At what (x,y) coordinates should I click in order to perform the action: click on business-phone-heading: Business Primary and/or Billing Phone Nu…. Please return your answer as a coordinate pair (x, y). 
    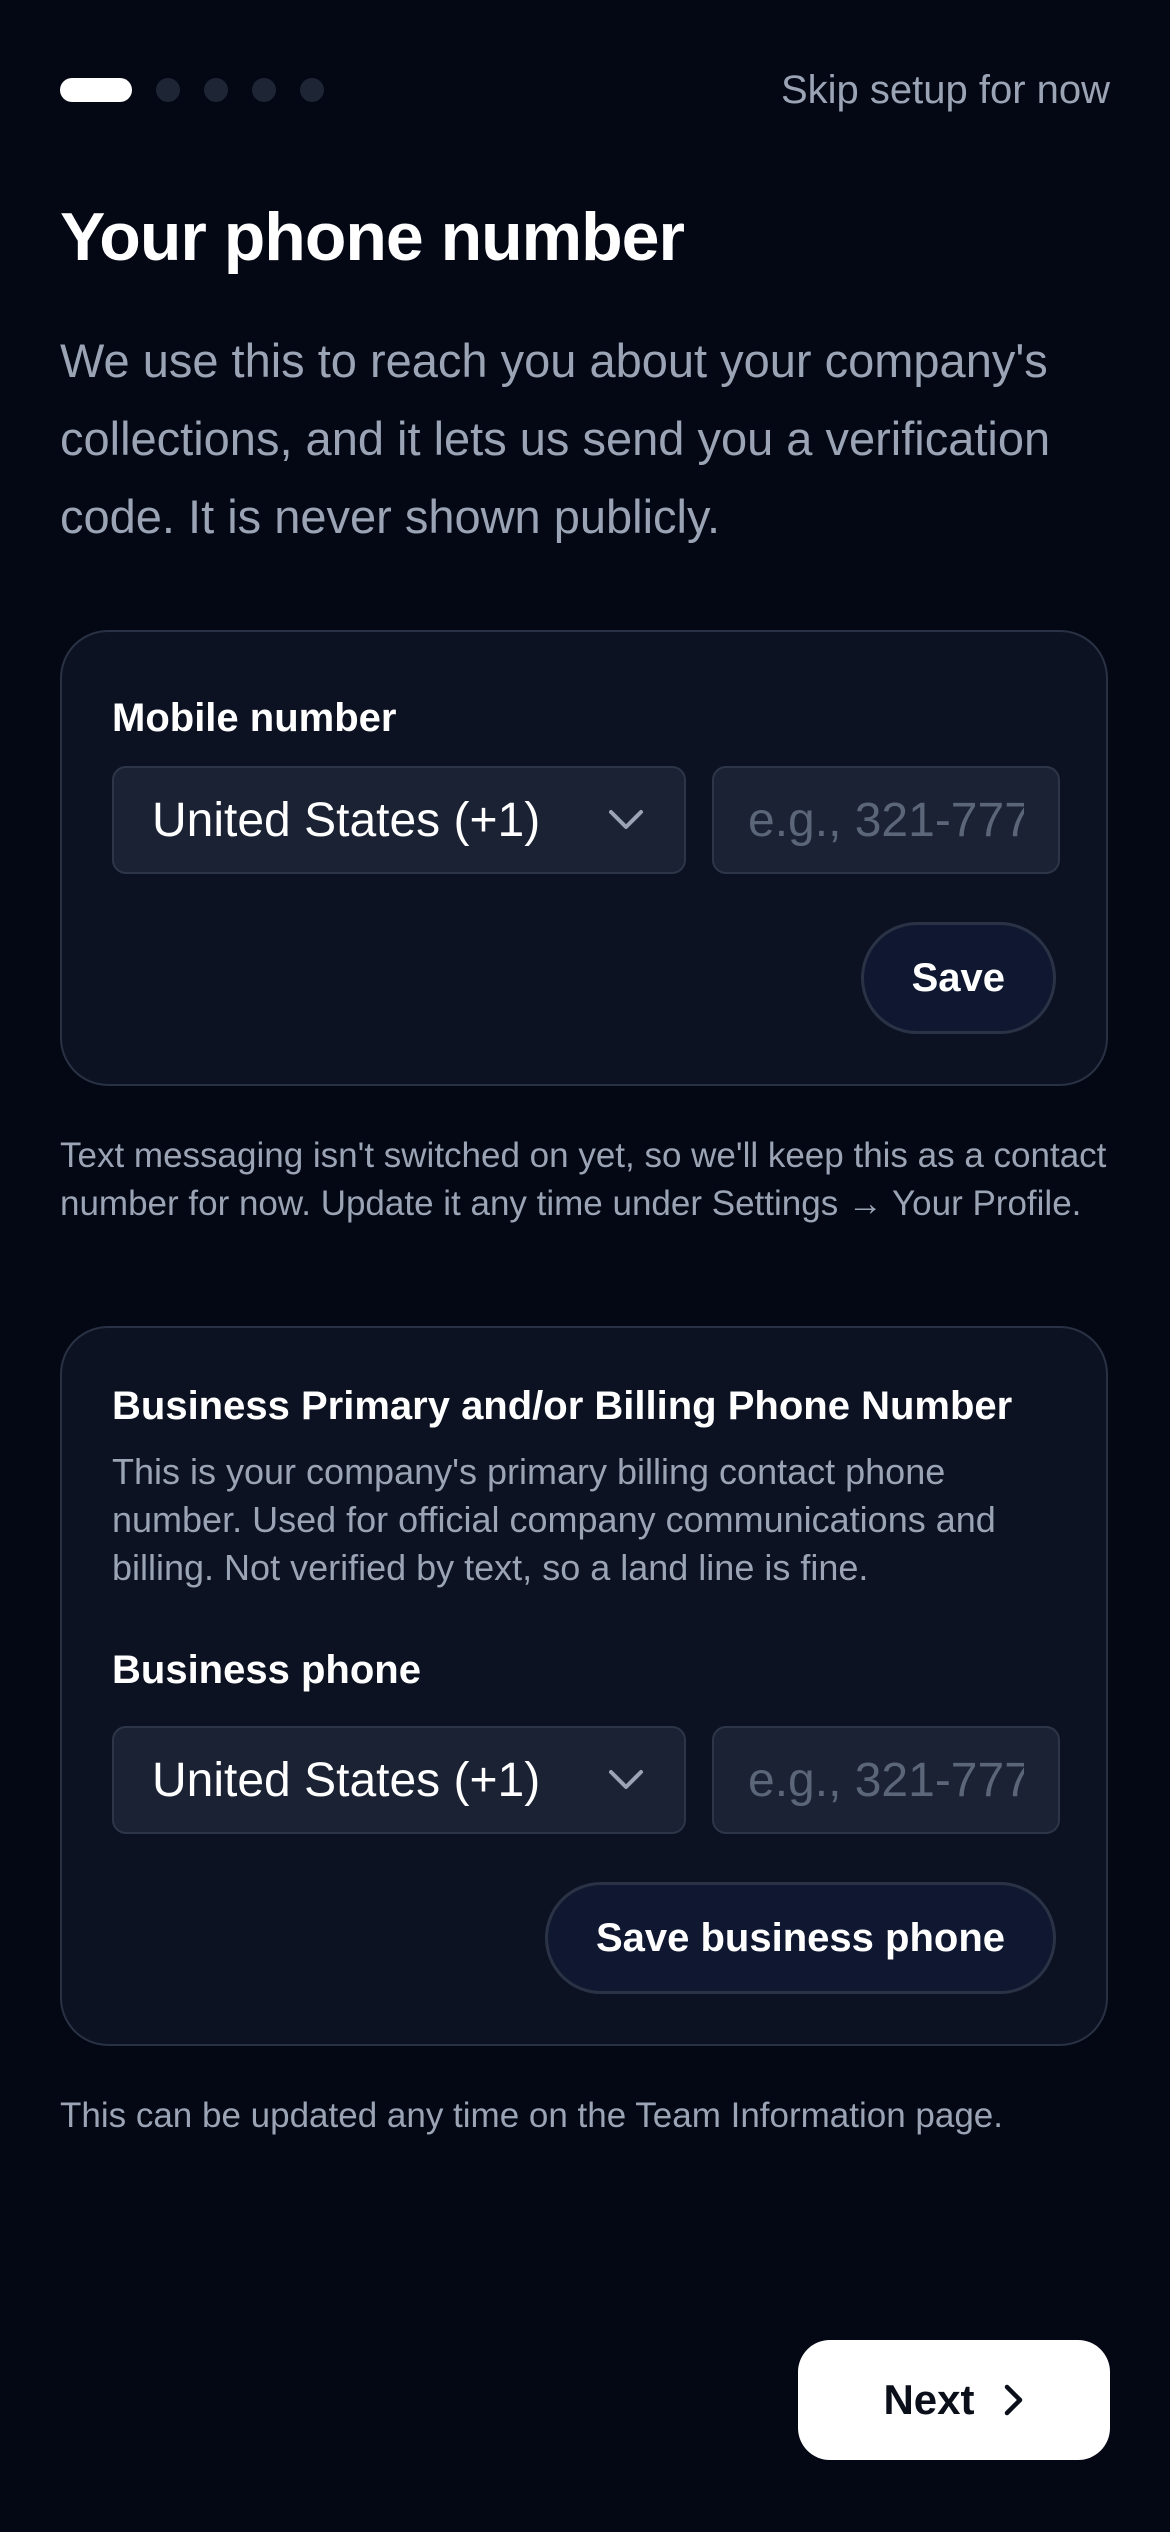
    Looking at the image, I should click on (562, 1406).